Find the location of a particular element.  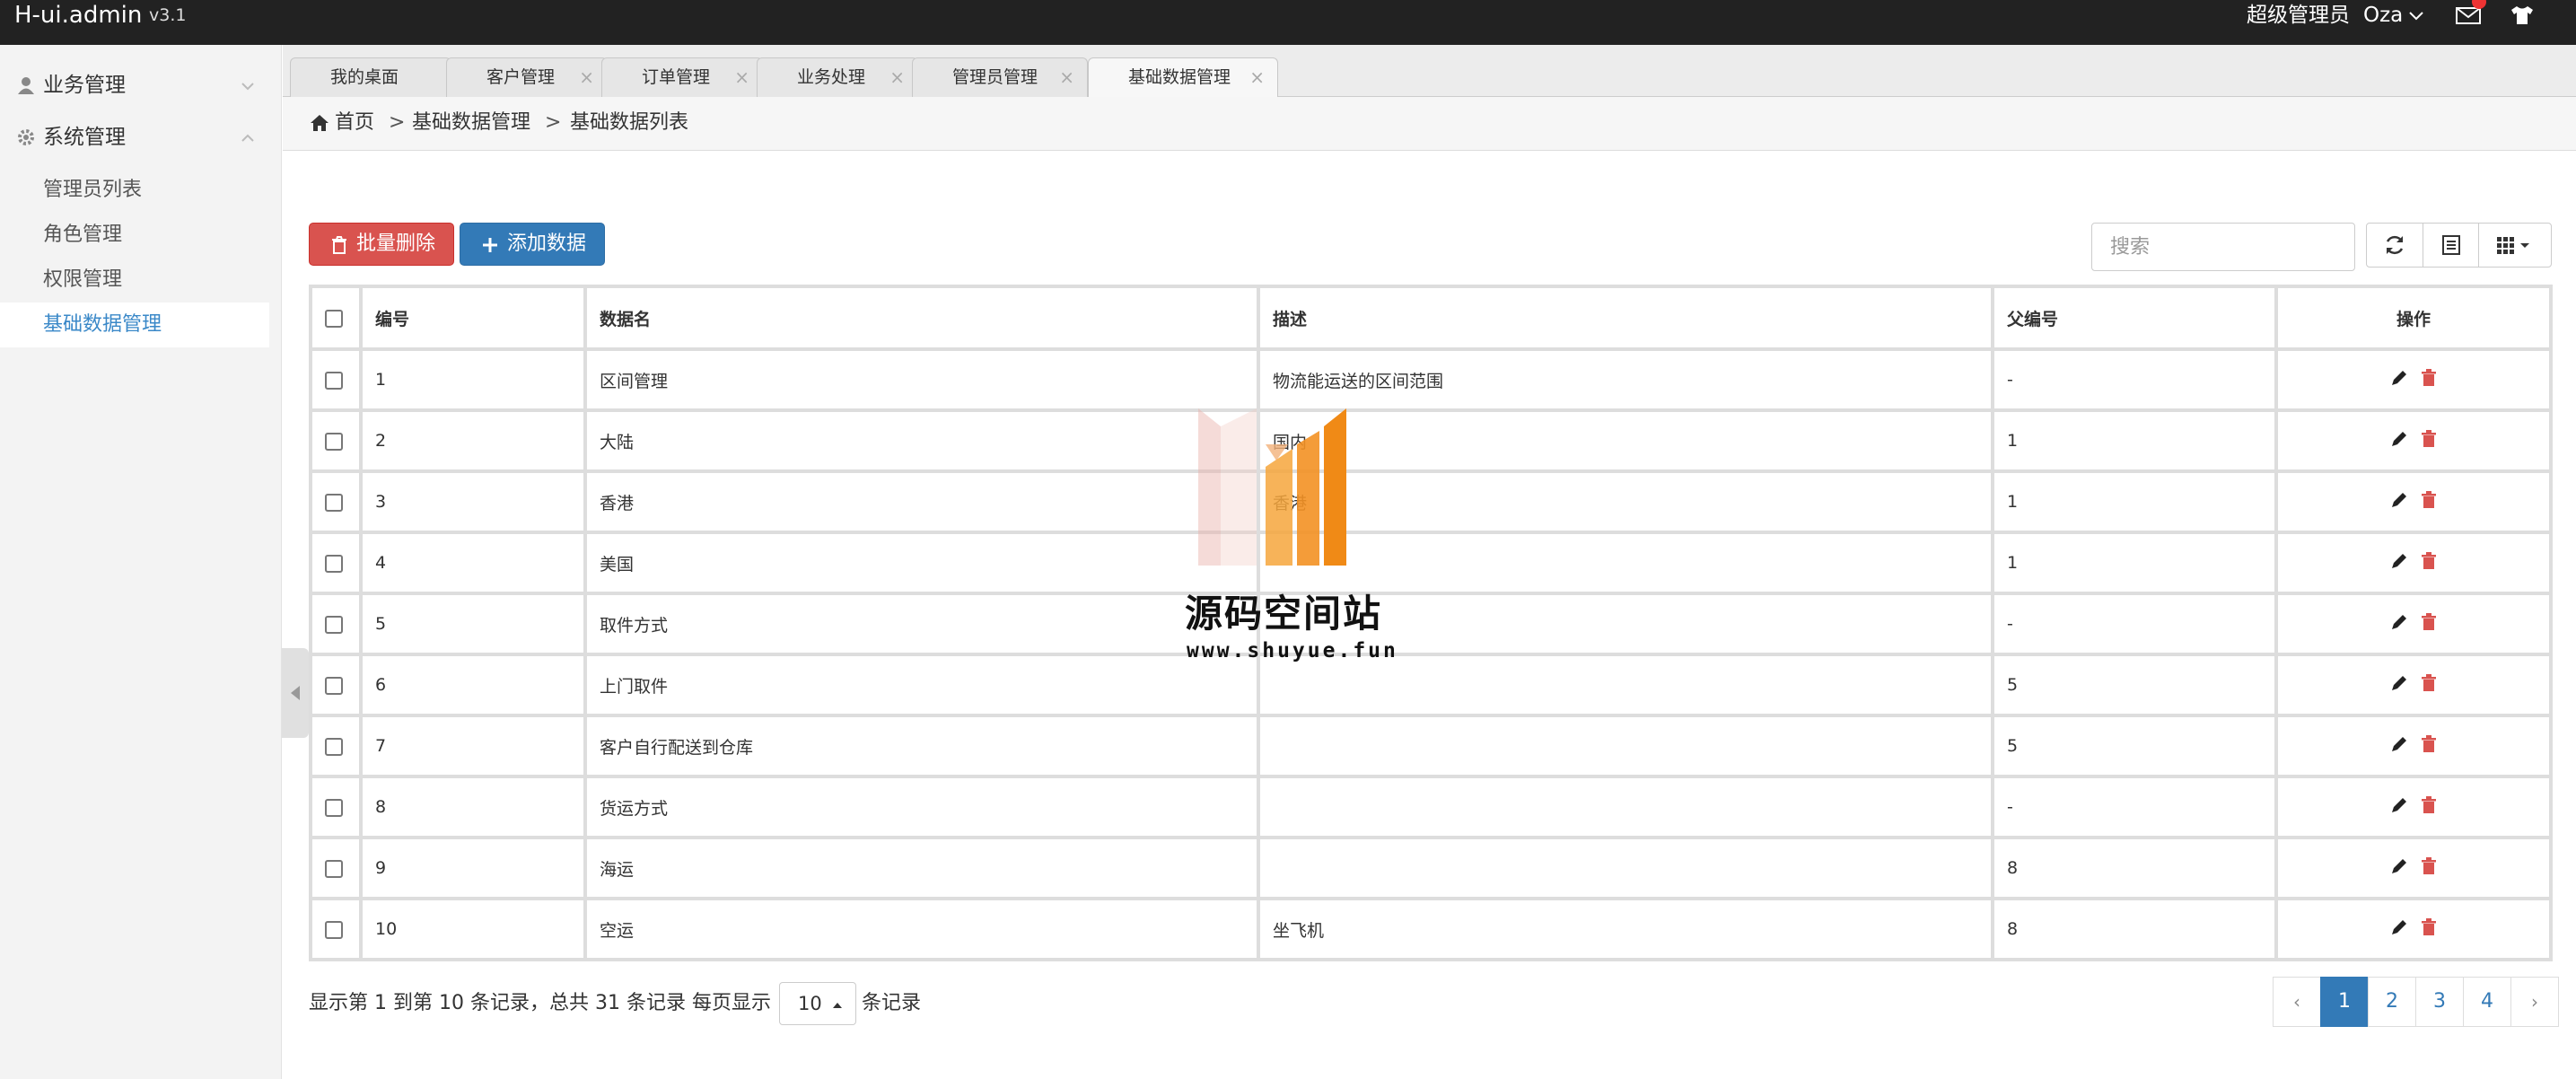

column-header-parent: 父编号 is located at coordinates (2134, 318).